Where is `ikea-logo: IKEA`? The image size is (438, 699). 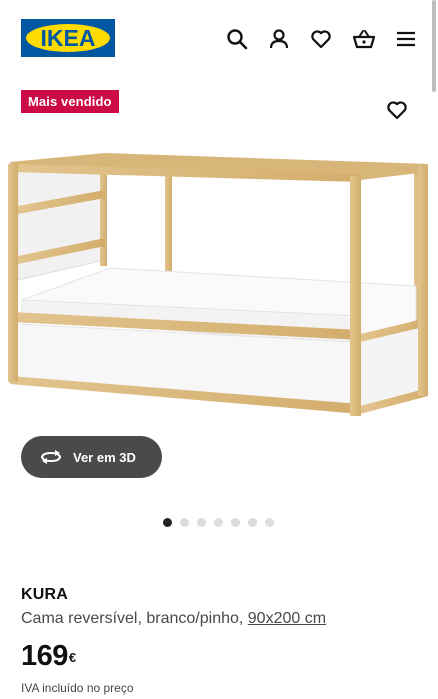 ikea-logo: IKEA is located at coordinates (68, 38).